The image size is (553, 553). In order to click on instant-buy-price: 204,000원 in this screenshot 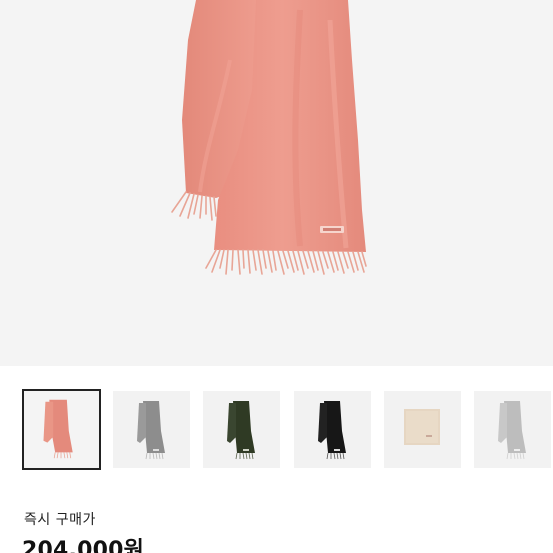, I will do `click(83, 545)`.